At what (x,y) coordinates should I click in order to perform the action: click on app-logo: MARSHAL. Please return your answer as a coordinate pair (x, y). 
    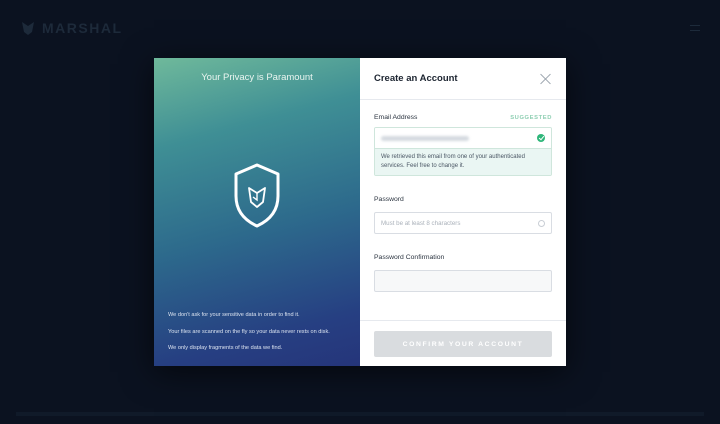
    Looking at the image, I should click on (71, 28).